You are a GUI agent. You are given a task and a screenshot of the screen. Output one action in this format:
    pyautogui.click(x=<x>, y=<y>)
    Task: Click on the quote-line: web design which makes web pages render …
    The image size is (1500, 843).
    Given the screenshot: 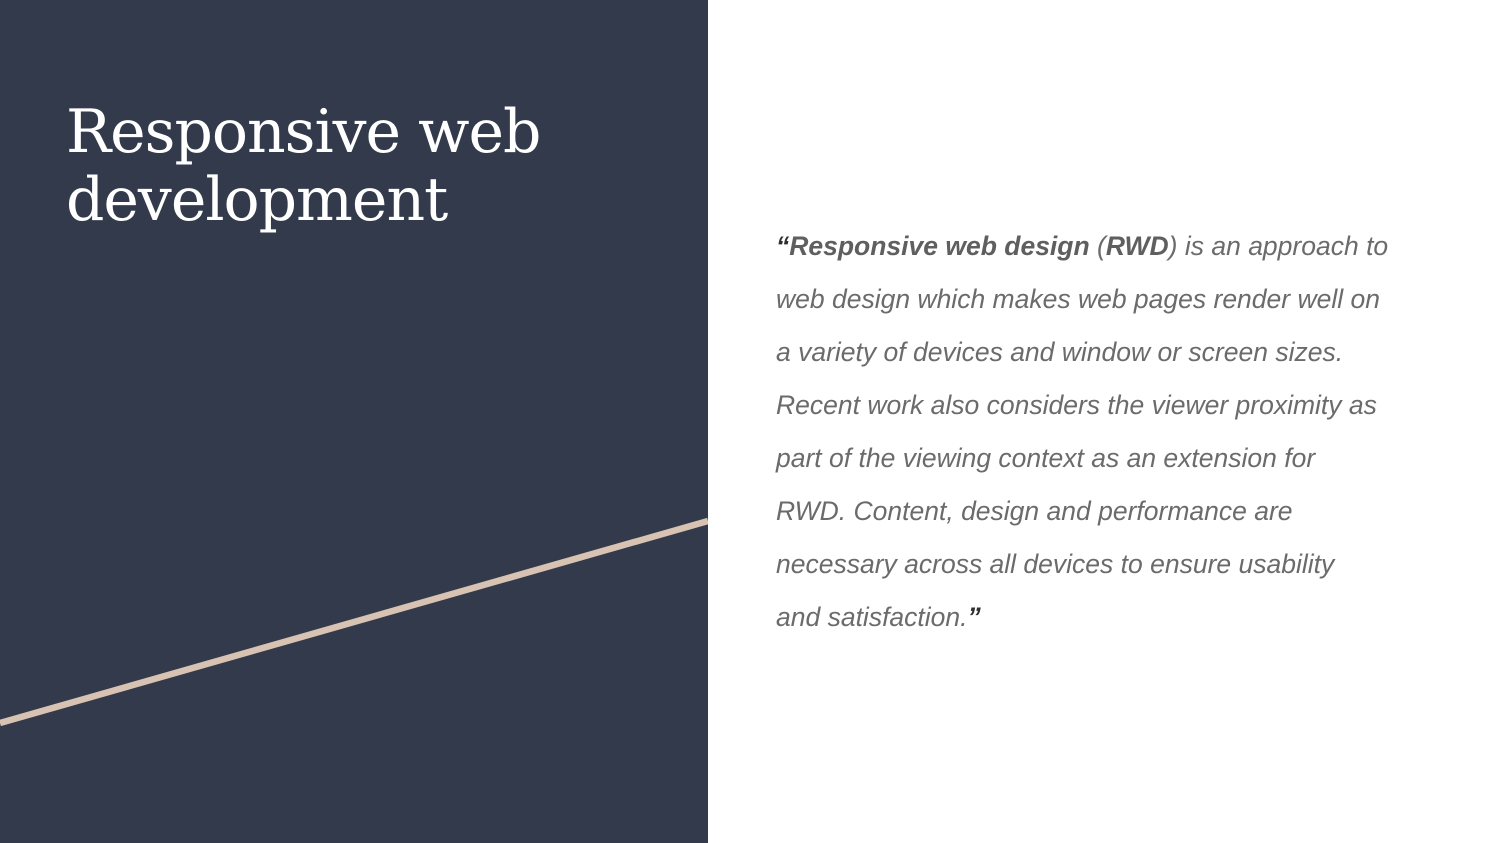 What is the action you would take?
    pyautogui.click(x=1078, y=299)
    